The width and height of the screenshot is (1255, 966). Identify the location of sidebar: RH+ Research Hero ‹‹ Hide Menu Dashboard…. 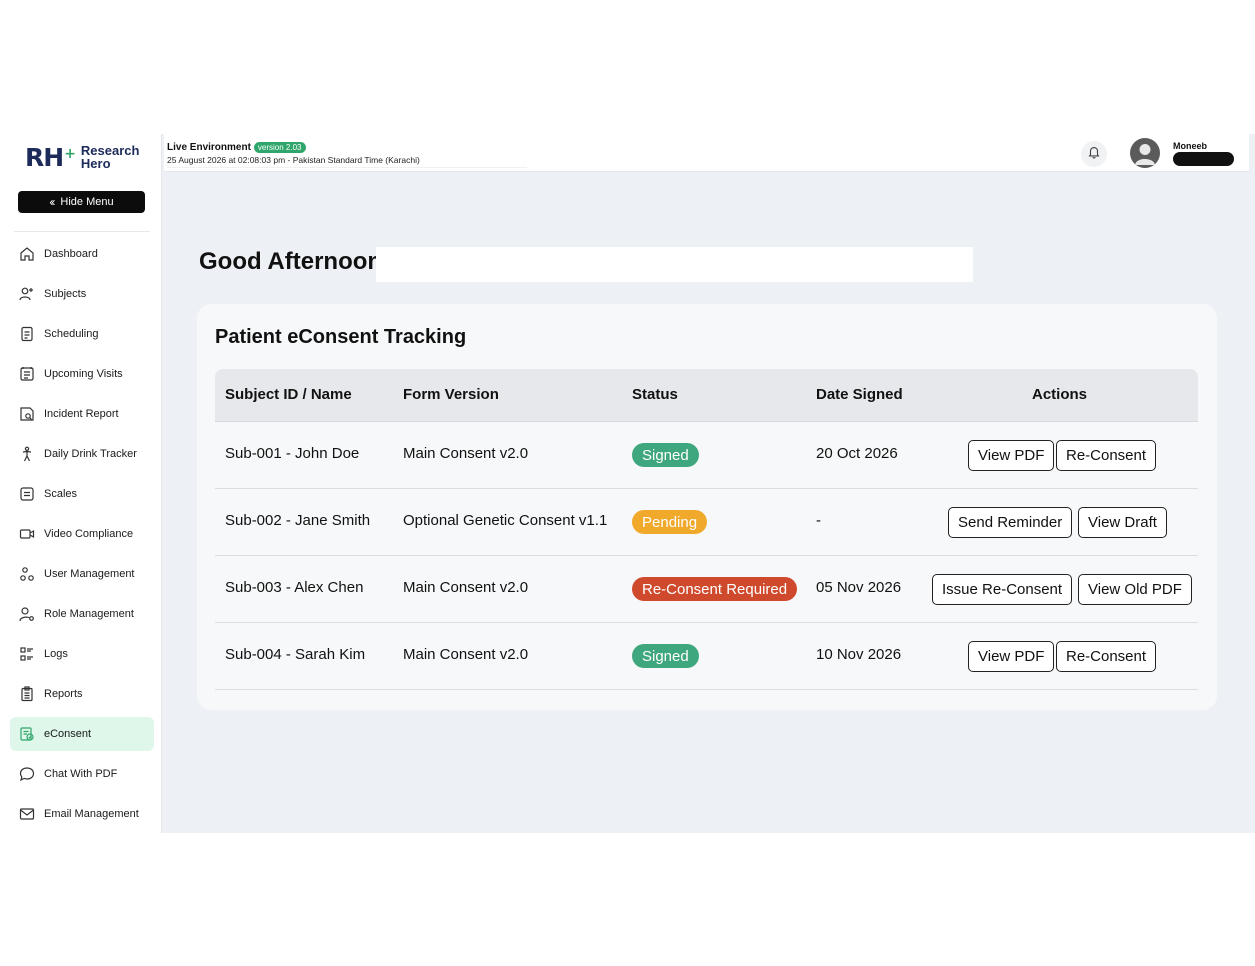
(81, 483).